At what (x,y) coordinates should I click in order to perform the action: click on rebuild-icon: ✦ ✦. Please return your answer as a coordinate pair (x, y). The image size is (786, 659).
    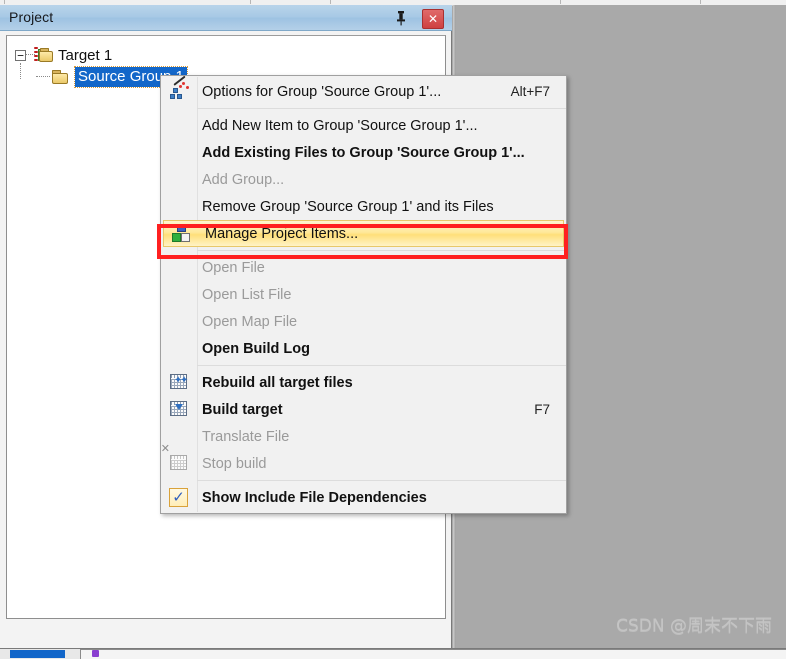
    Looking at the image, I should click on (179, 383).